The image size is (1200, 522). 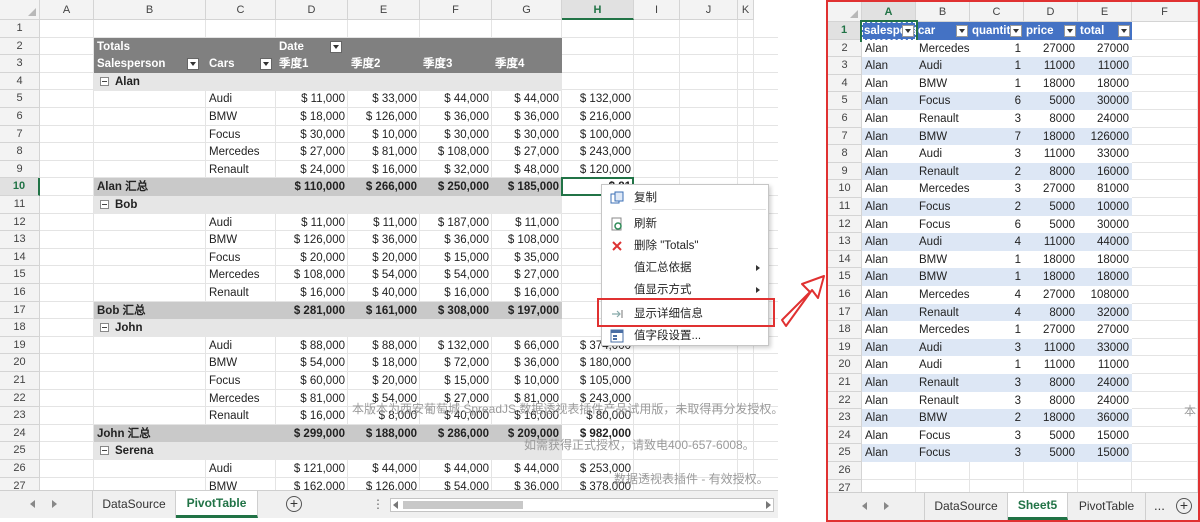 I want to click on column-header-I: I, so click(x=657, y=10).